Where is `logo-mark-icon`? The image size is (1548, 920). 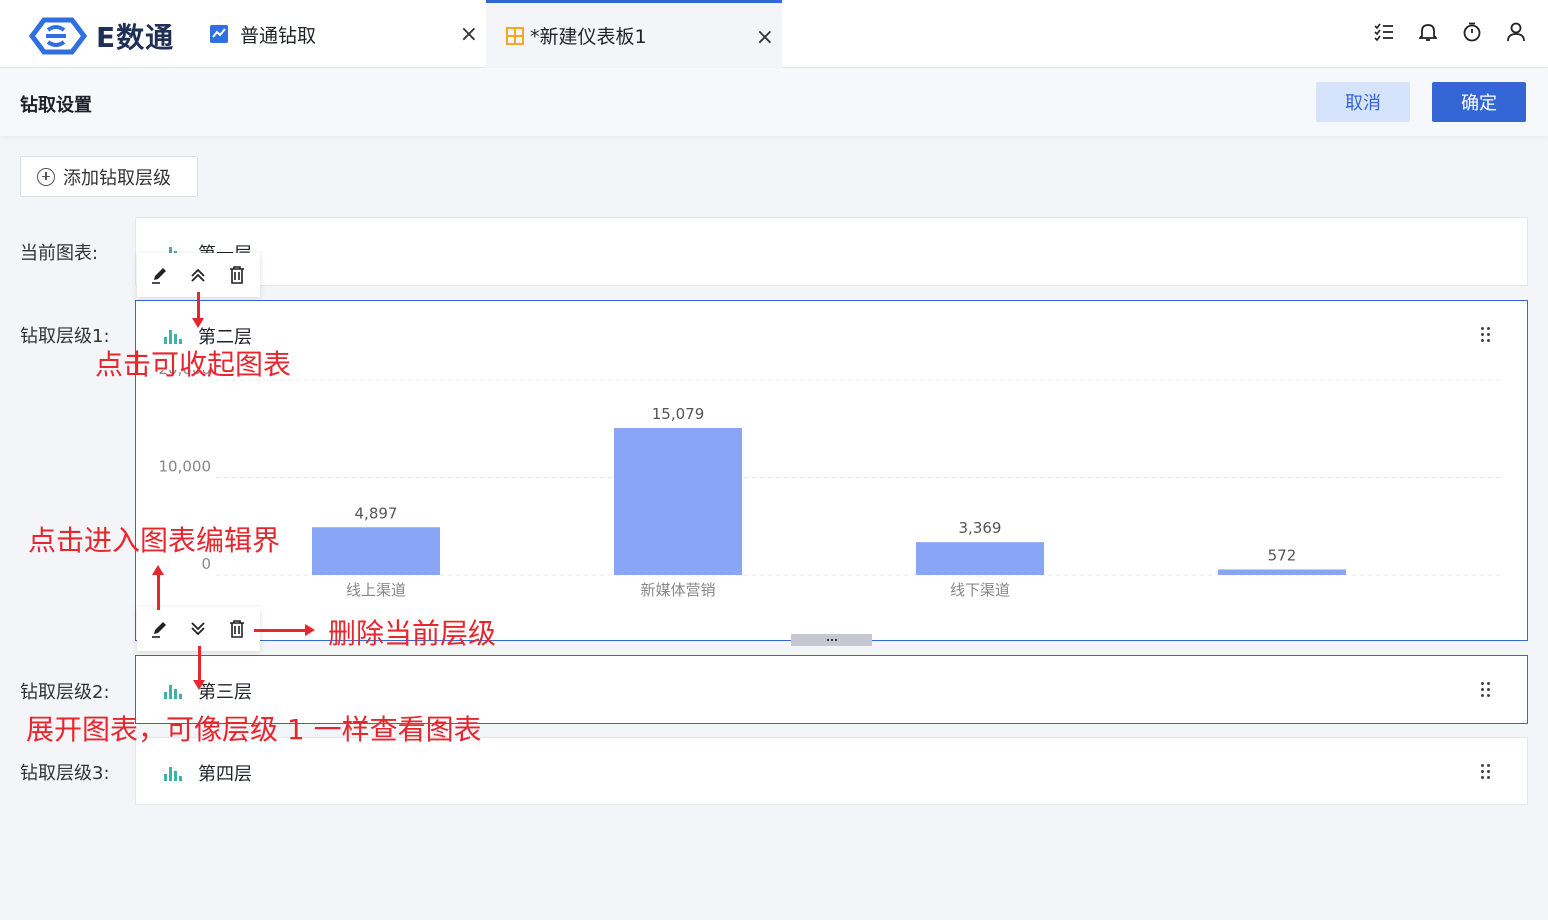
logo-mark-icon is located at coordinates (58, 36).